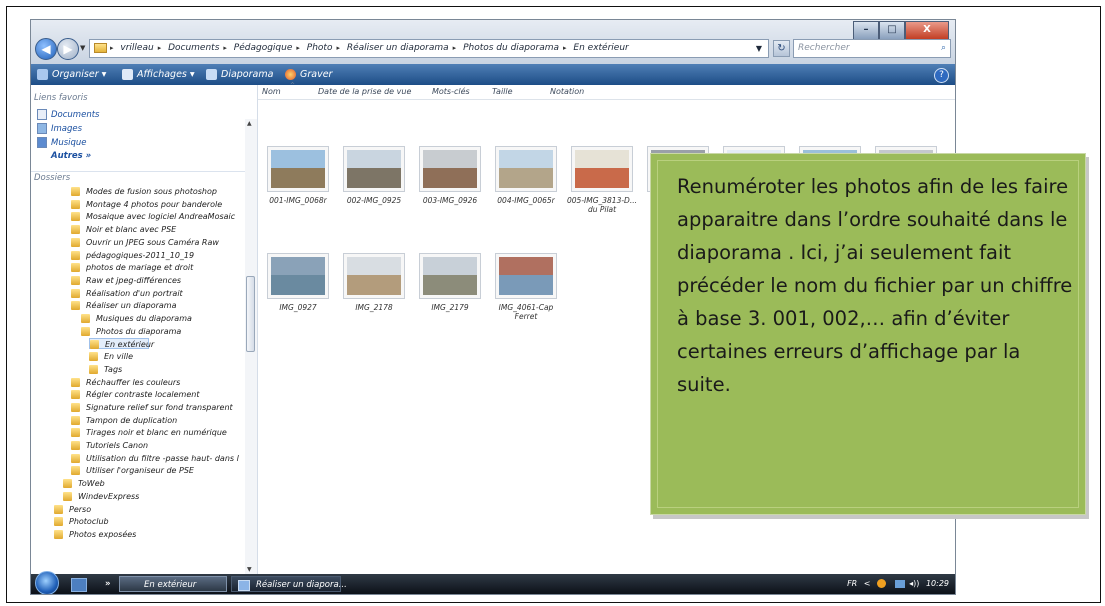 Image resolution: width=1105 pixels, height=606 pixels. Describe the element at coordinates (249, 569) in the screenshot. I see `scroll-down-icon: ▼` at that location.